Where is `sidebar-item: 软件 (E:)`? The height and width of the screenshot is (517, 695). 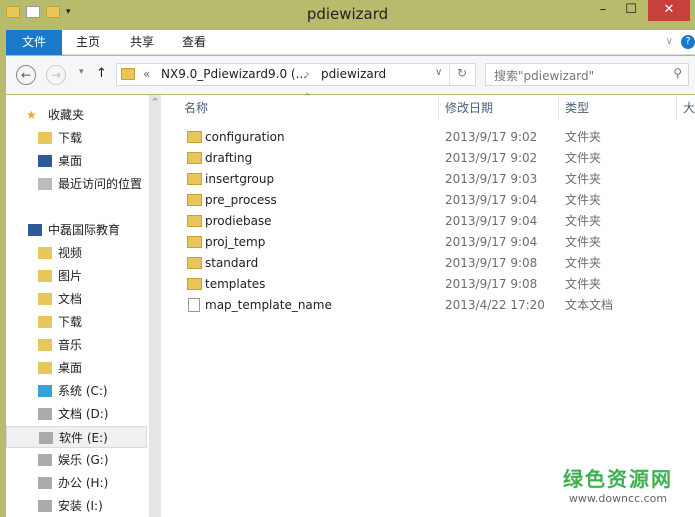 sidebar-item: 软件 (E:) is located at coordinates (76, 437).